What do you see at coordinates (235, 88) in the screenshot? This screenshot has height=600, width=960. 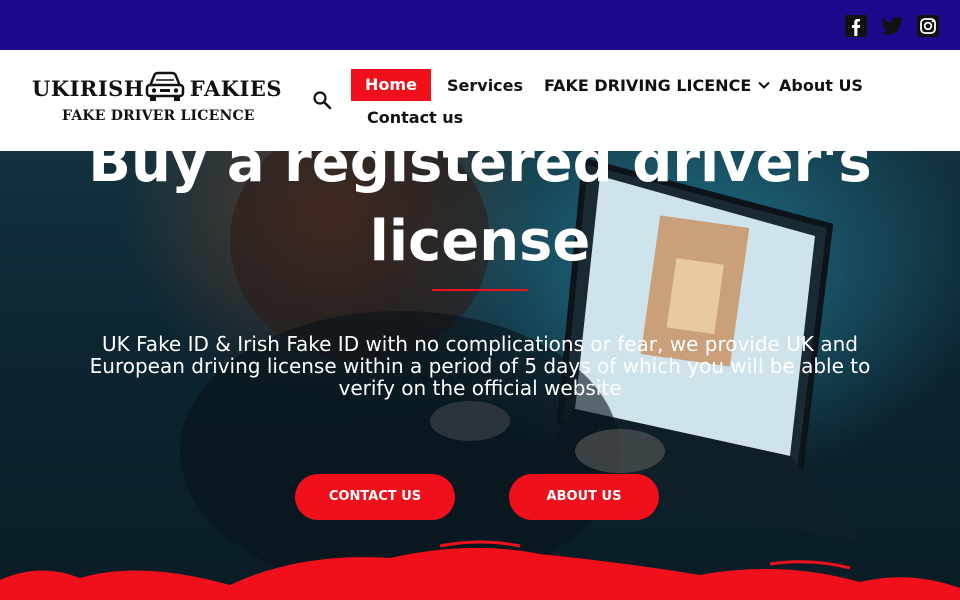 I see `logo-right-text: FAKIES` at bounding box center [235, 88].